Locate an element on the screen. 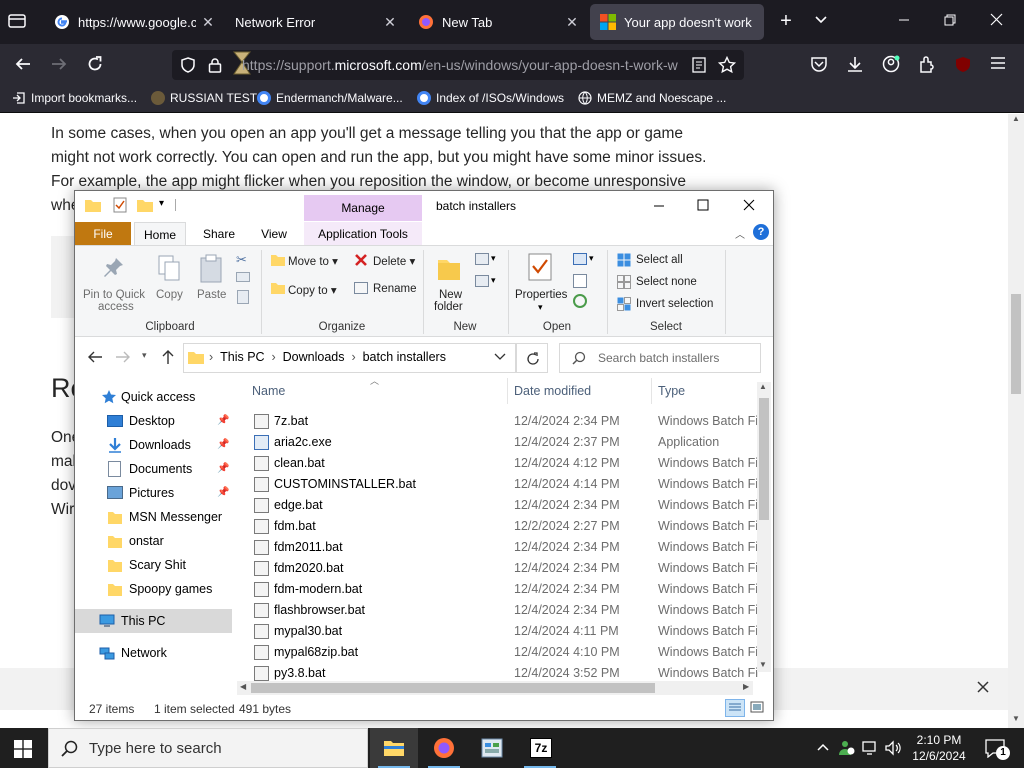 The image size is (1024, 768). properties-qat-icon is located at coordinates (120, 205).